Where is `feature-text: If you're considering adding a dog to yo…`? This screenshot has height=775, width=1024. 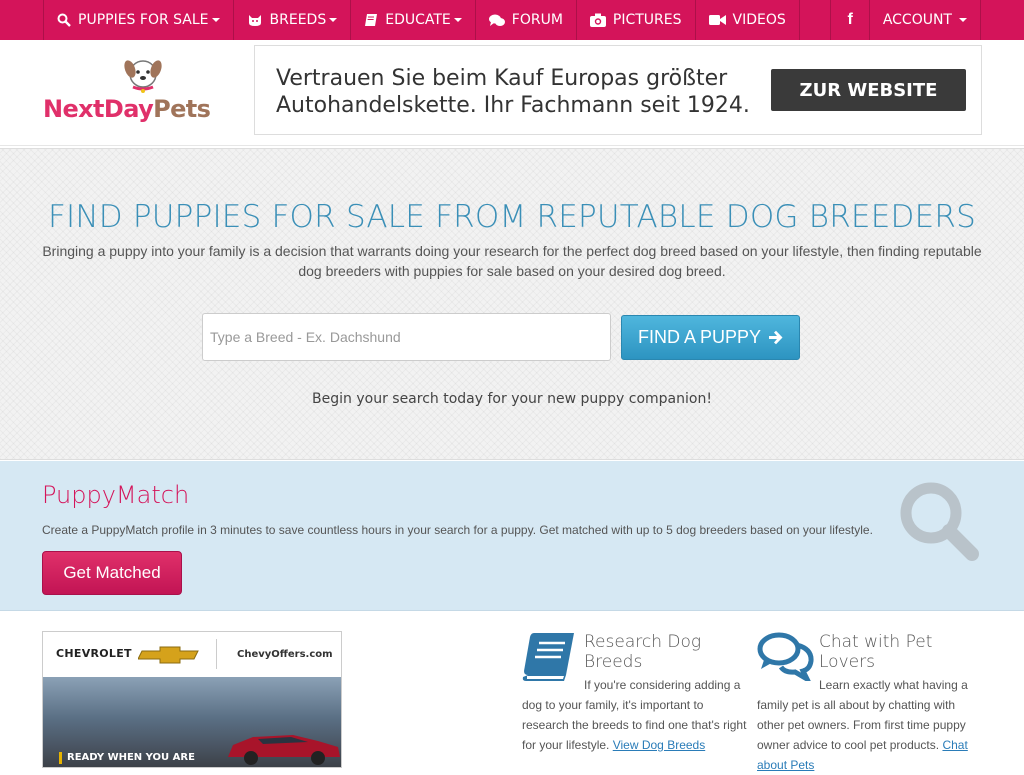
feature-text: If you're considering adding a dog to yo… is located at coordinates (635, 715).